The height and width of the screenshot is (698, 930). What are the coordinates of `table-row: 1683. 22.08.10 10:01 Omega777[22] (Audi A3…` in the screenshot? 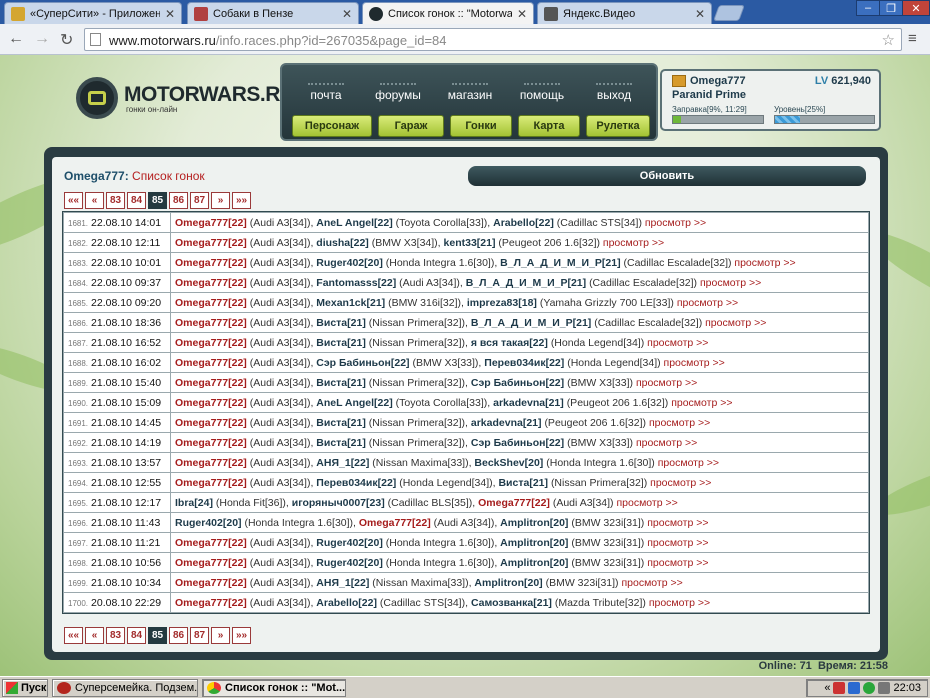 It's located at (466, 262).